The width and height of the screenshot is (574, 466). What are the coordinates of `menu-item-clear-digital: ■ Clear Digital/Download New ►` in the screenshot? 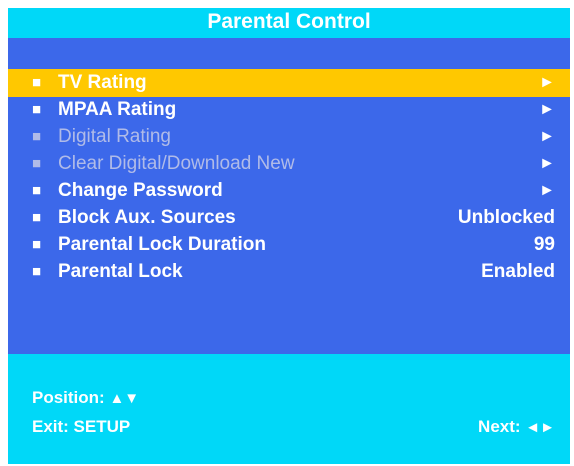 It's located at (289, 164).